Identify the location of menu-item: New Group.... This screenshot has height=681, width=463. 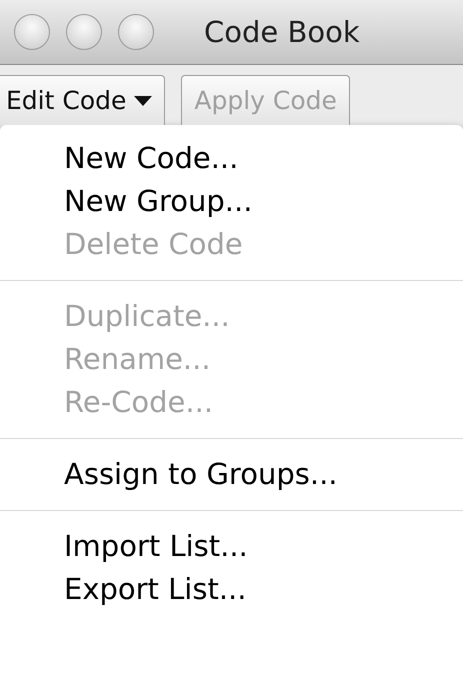
(231, 201).